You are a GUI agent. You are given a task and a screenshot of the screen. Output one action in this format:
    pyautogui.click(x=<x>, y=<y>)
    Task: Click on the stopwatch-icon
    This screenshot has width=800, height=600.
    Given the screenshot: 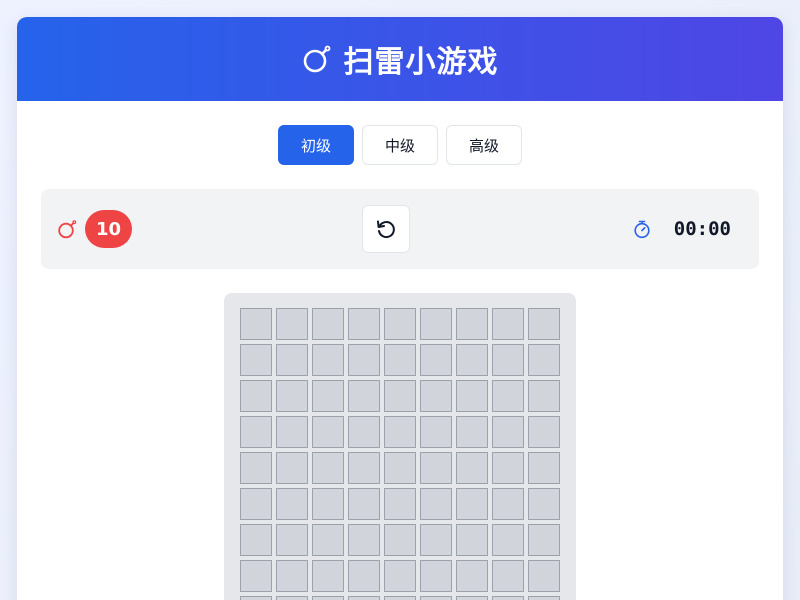 What is the action you would take?
    pyautogui.click(x=642, y=229)
    